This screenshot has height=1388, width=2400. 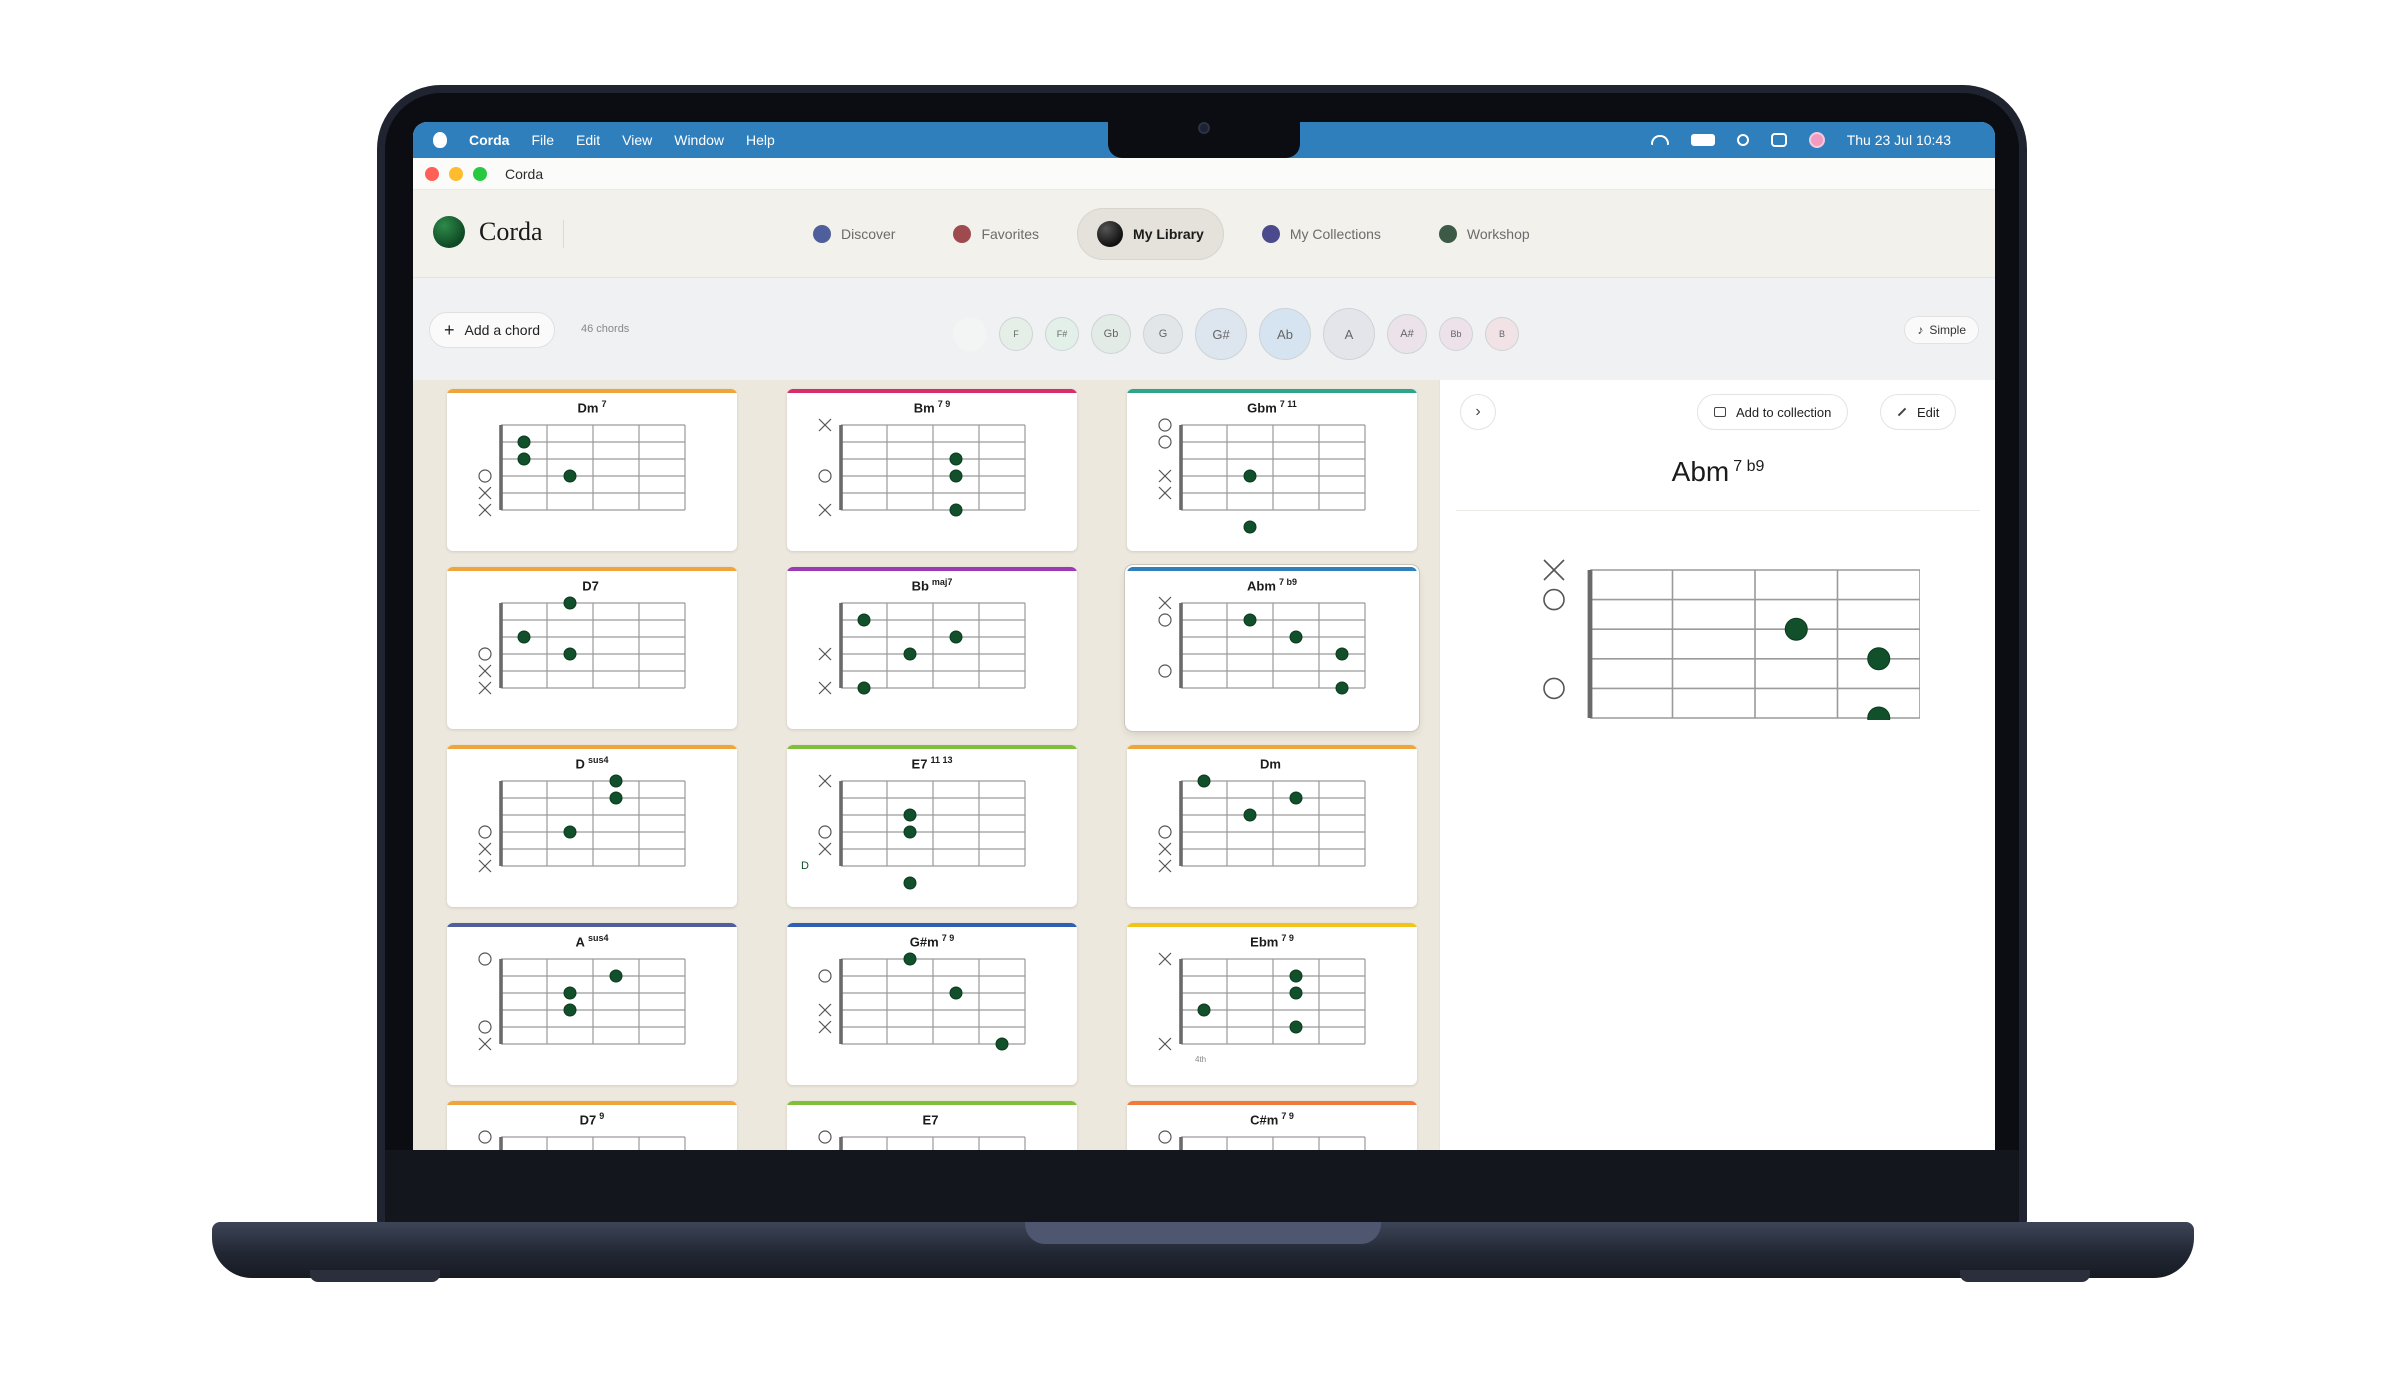 I want to click on chord-card: Dm 7, so click(x=592, y=470).